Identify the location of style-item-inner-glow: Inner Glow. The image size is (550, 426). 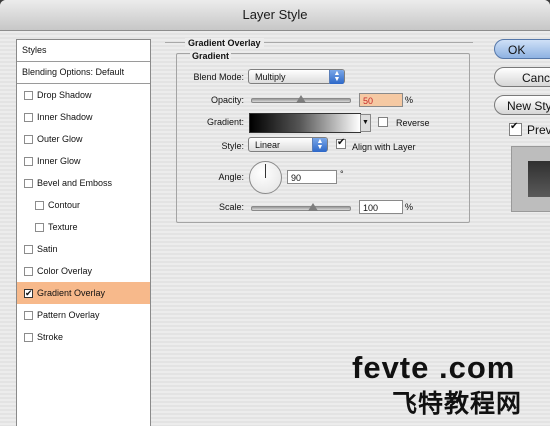
(83, 161).